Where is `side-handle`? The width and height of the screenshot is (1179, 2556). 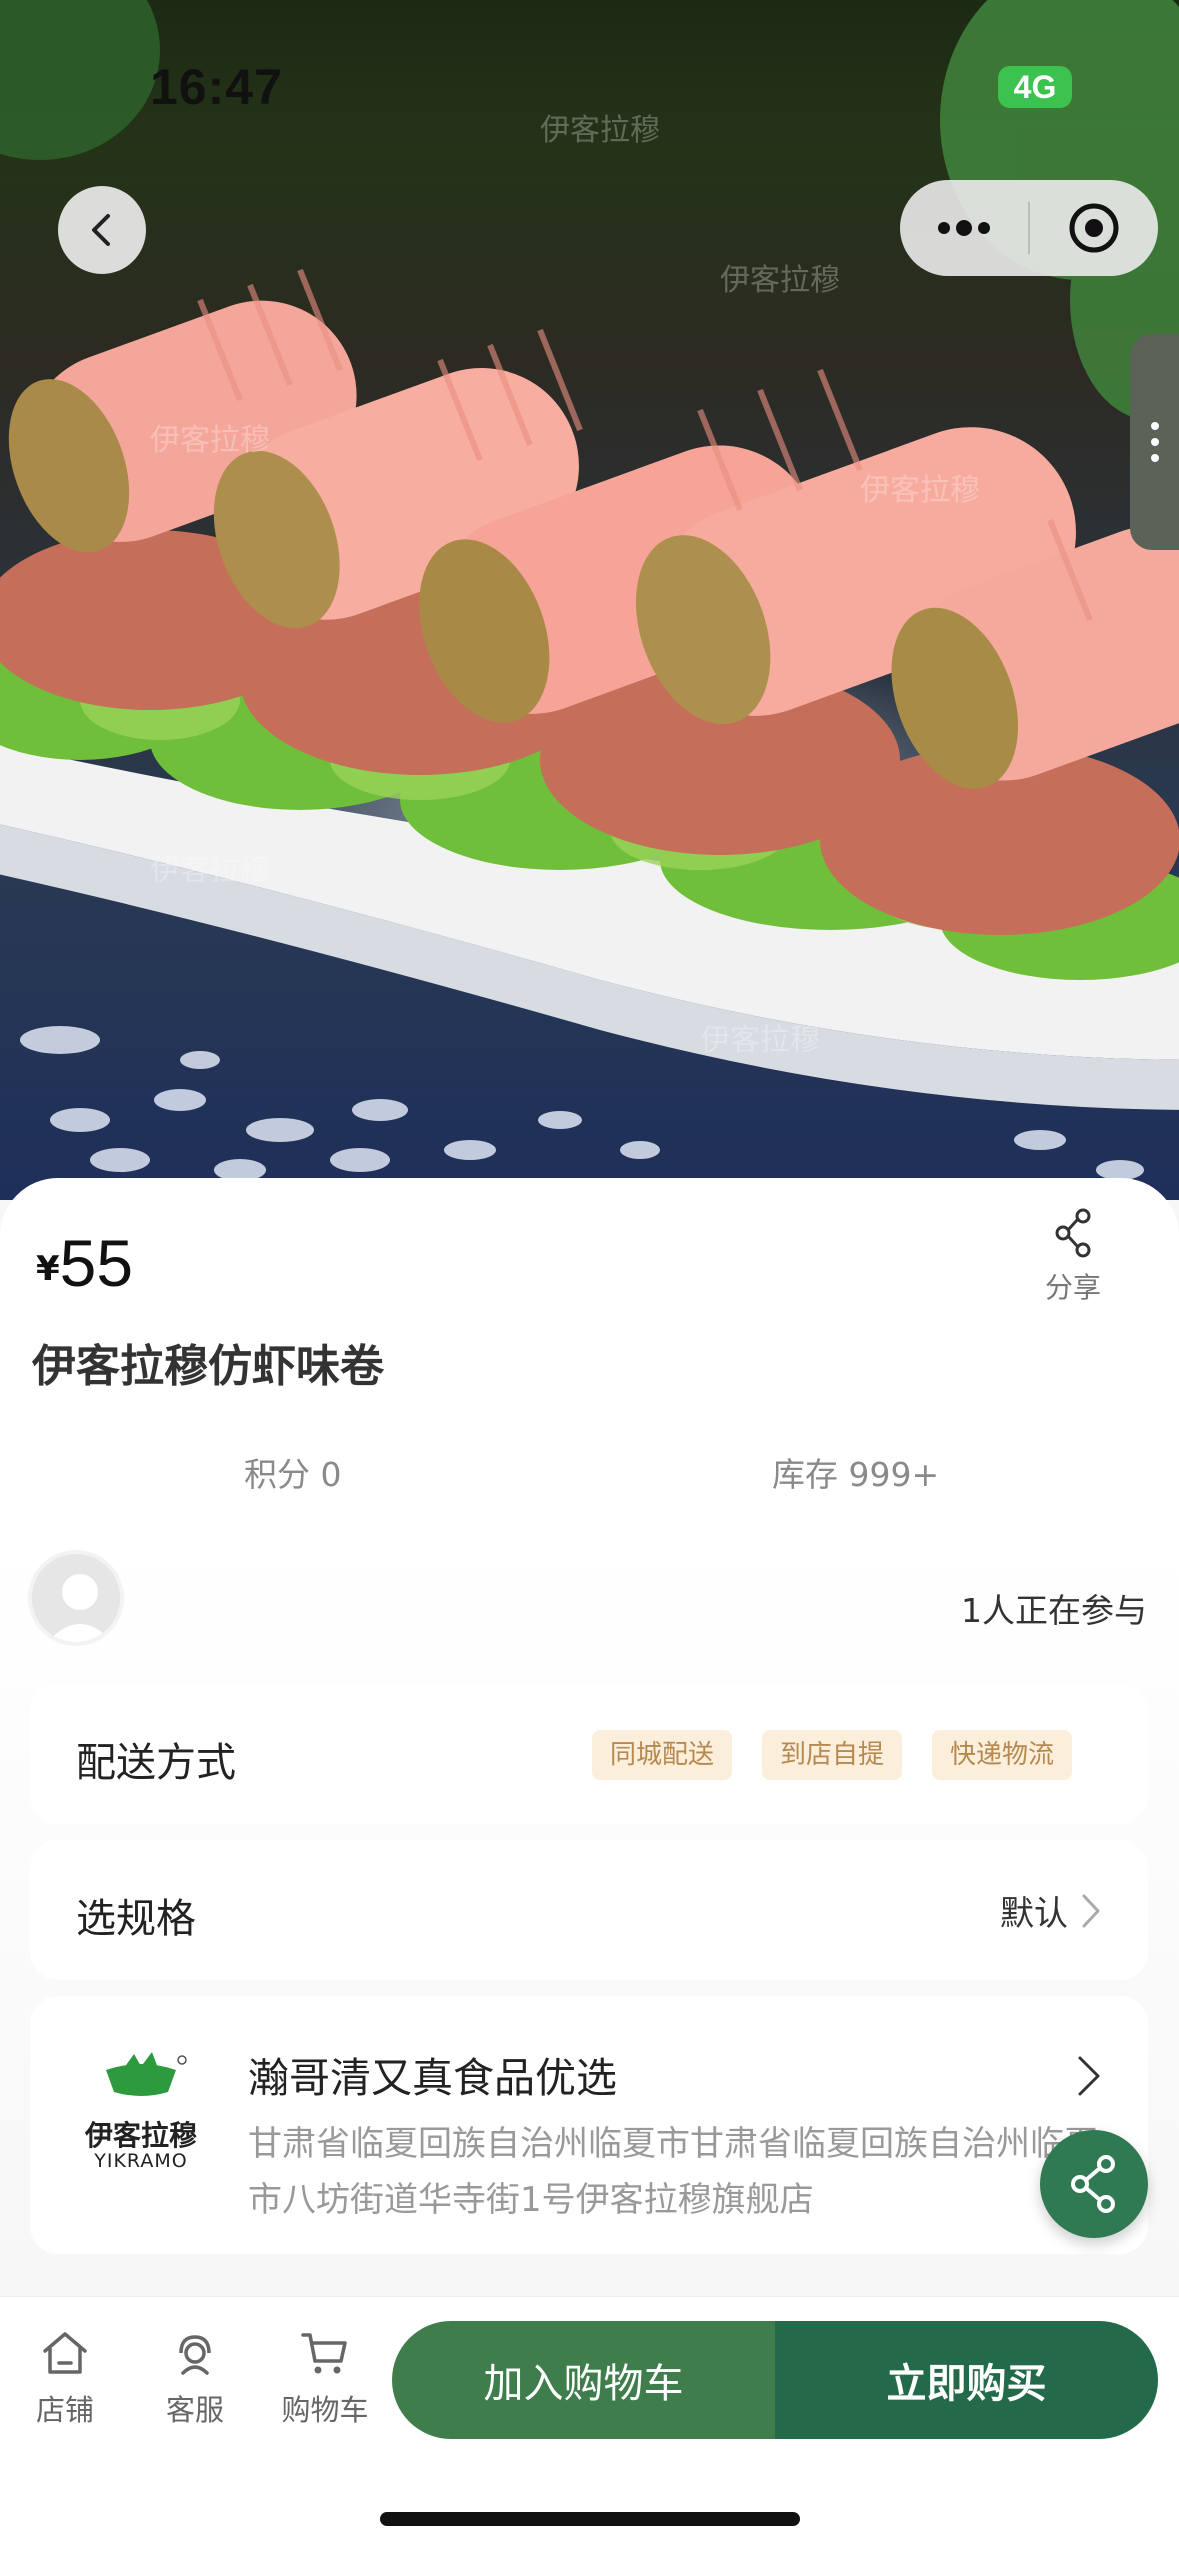 side-handle is located at coordinates (1154, 442).